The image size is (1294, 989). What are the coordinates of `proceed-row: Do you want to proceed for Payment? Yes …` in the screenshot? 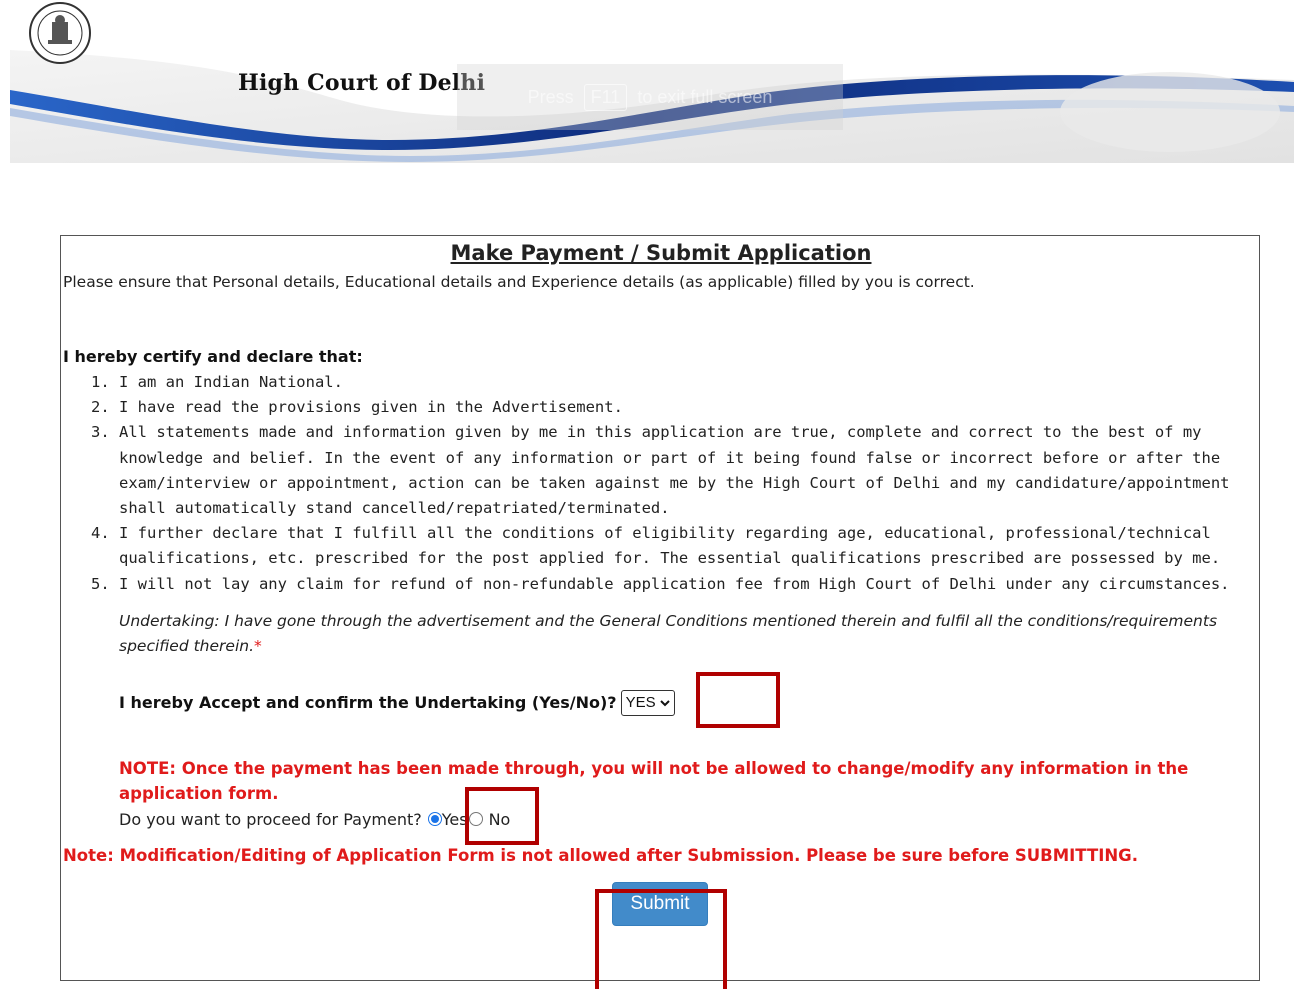 It's located at (689, 819).